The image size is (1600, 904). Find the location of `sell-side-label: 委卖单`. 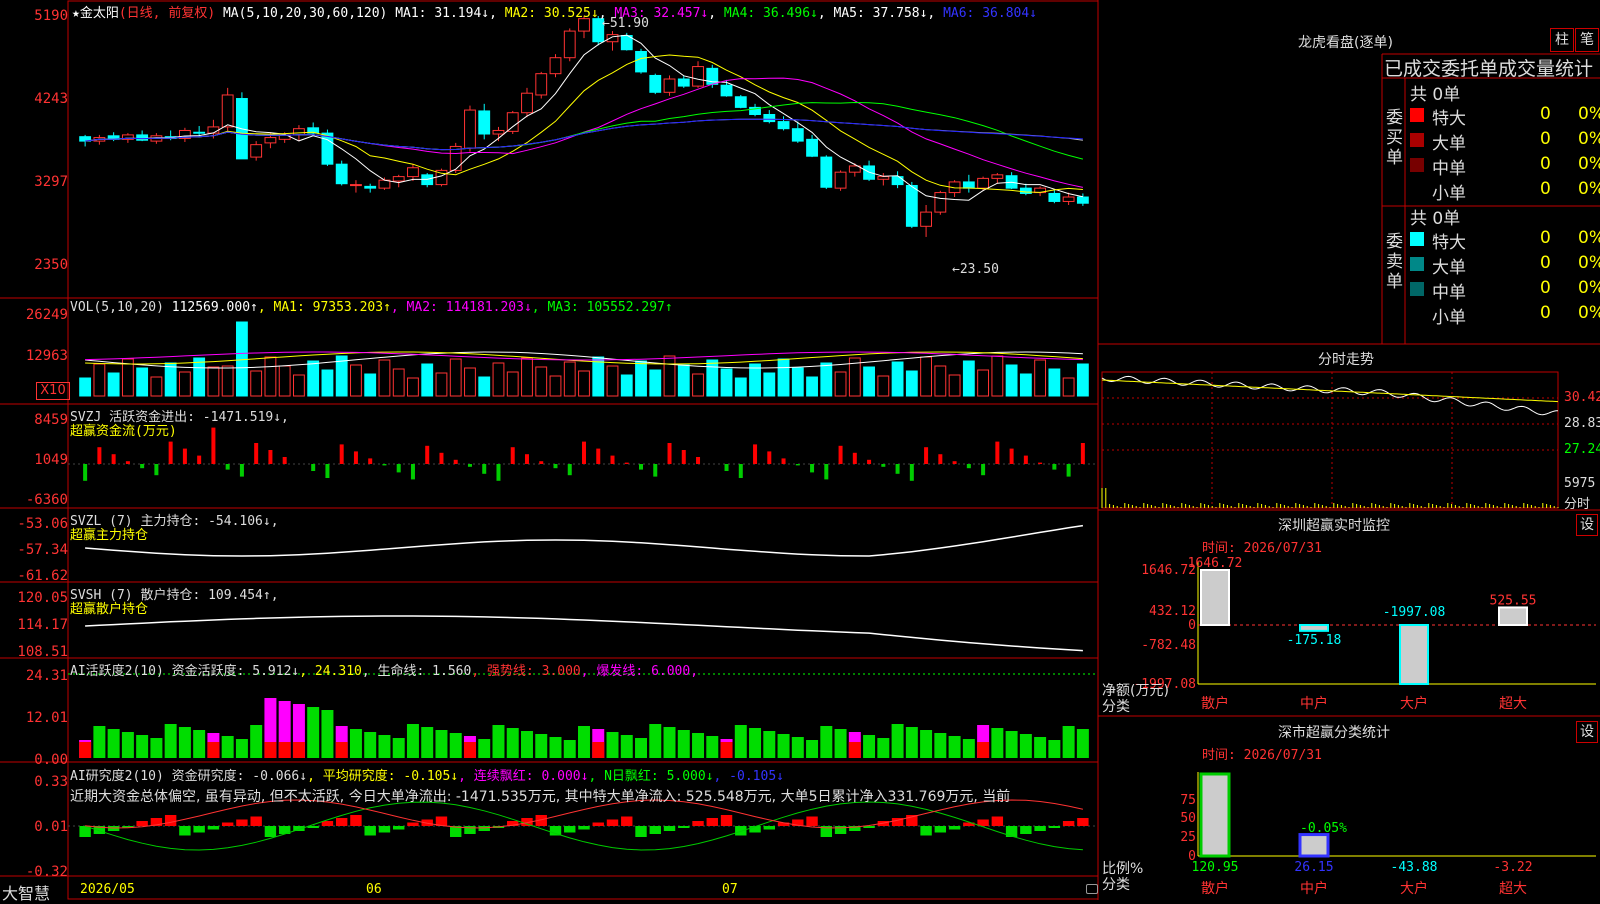

sell-side-label: 委卖单 is located at coordinates (1394, 262).